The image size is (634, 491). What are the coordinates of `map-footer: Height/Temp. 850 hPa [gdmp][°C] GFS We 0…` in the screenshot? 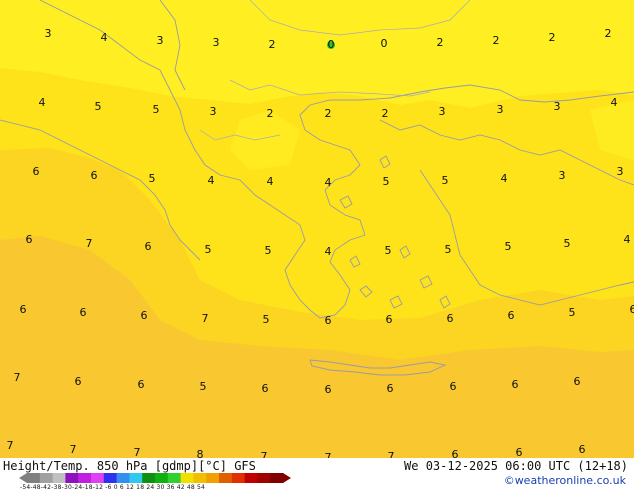 It's located at (317, 474).